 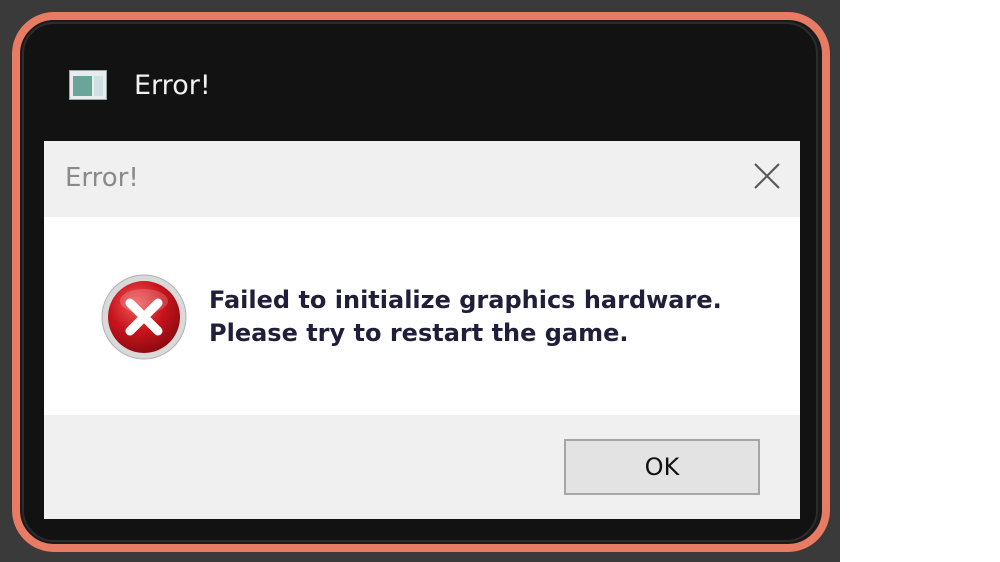 I want to click on app-window-icon, so click(x=88, y=85).